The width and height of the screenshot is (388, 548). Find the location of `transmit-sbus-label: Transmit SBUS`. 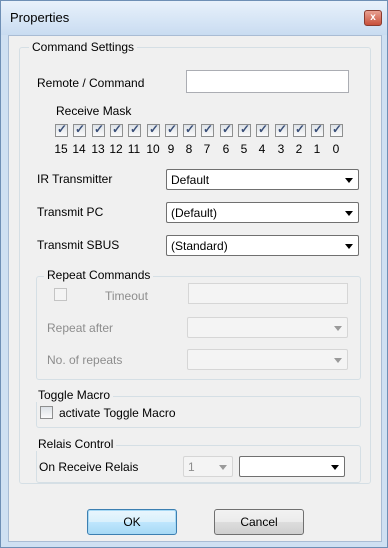

transmit-sbus-label: Transmit SBUS is located at coordinates (78, 245).